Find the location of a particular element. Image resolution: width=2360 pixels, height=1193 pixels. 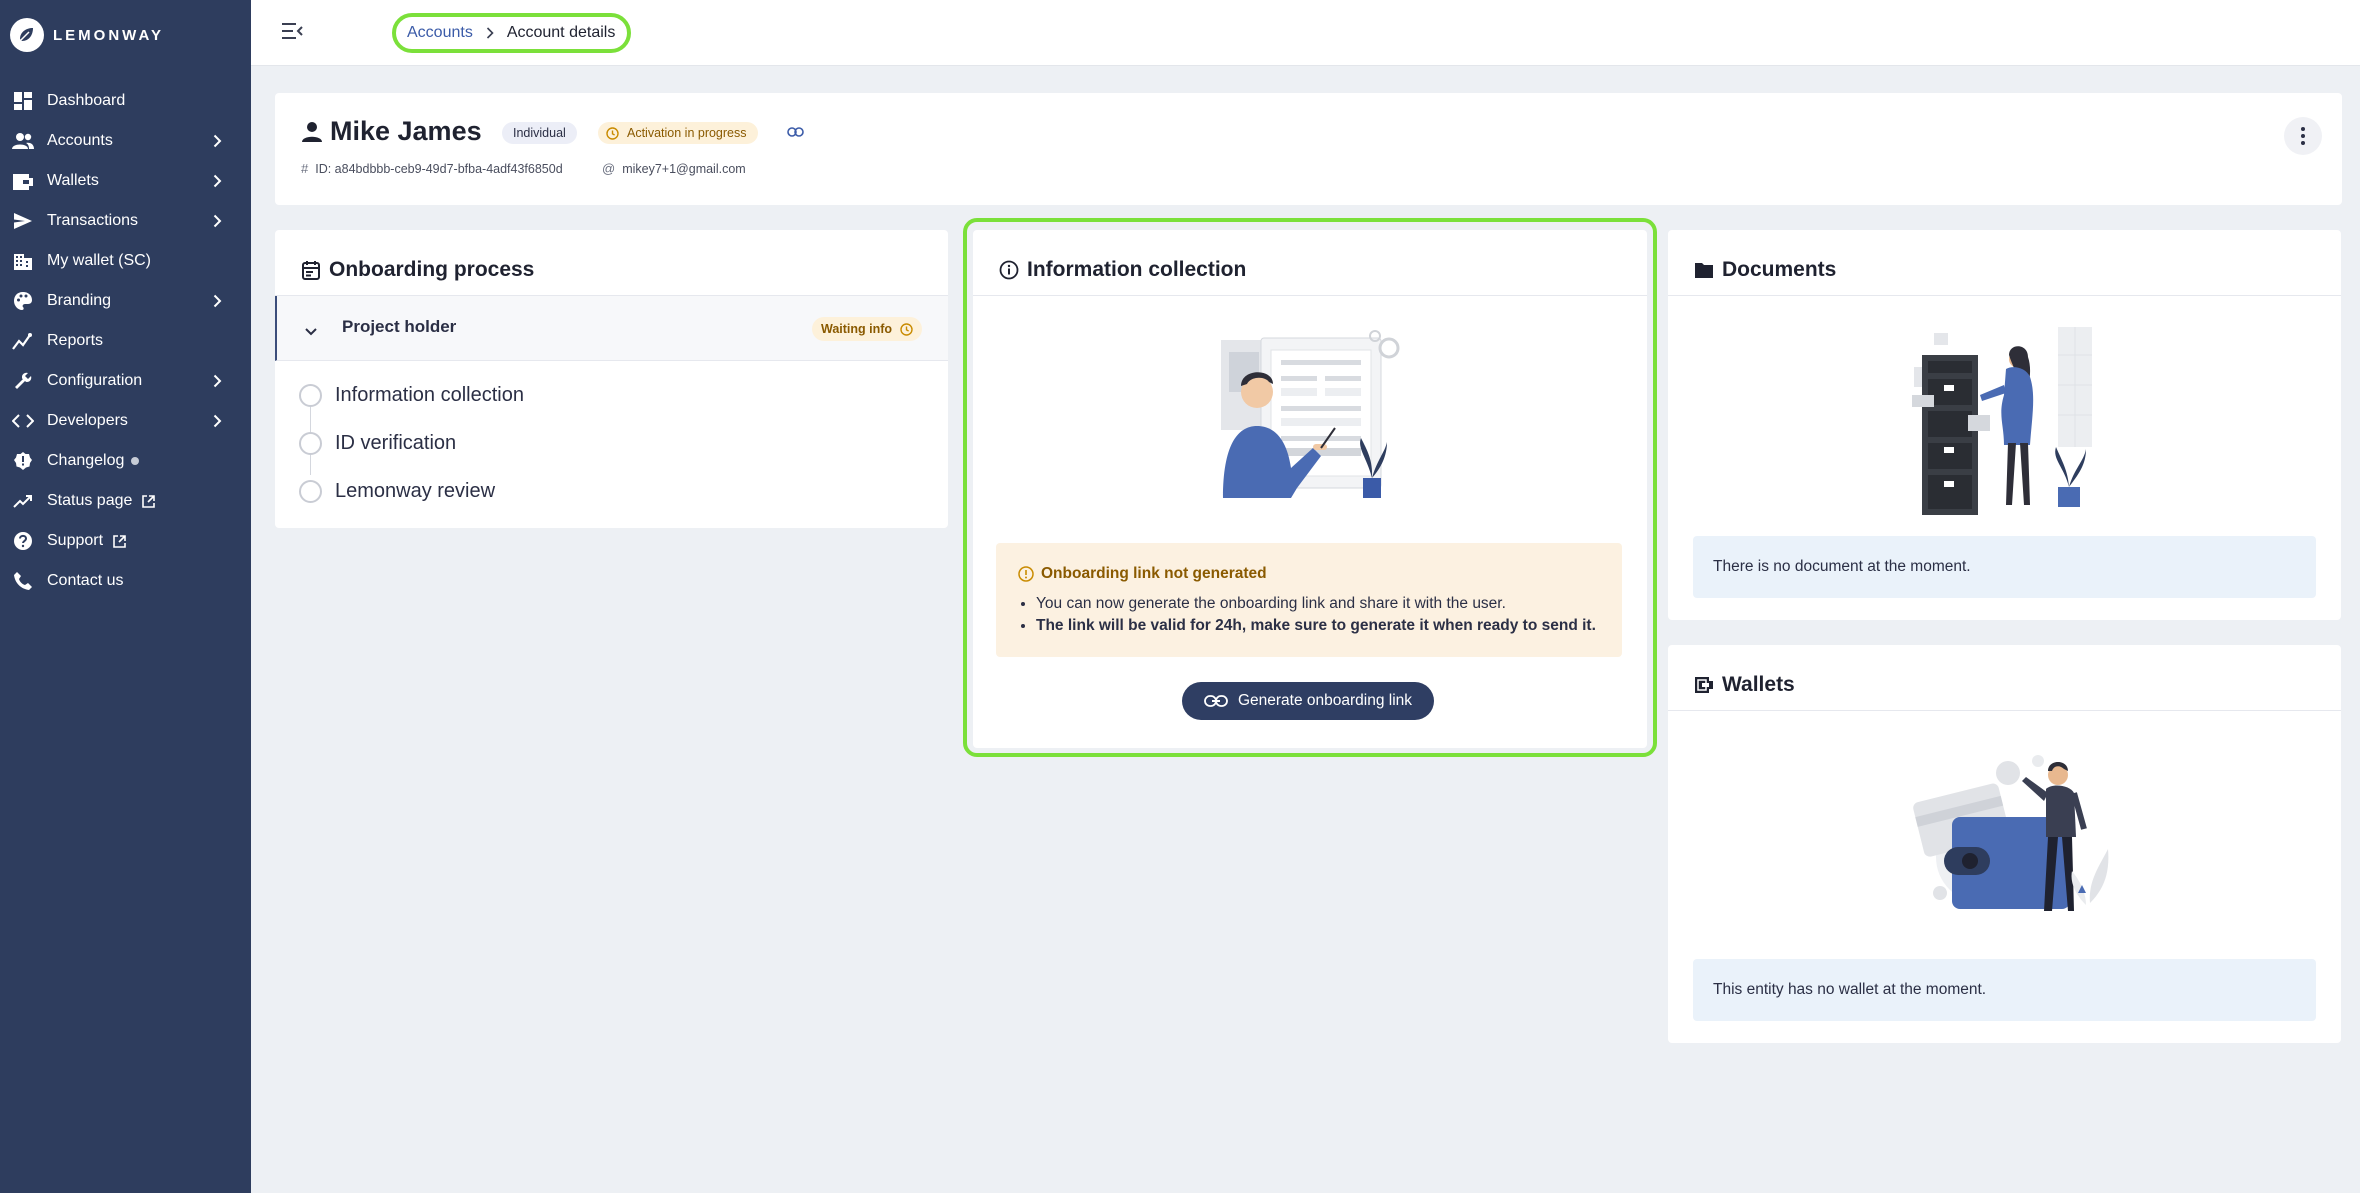

breadcrumb: Accounts Account details is located at coordinates (512, 33).